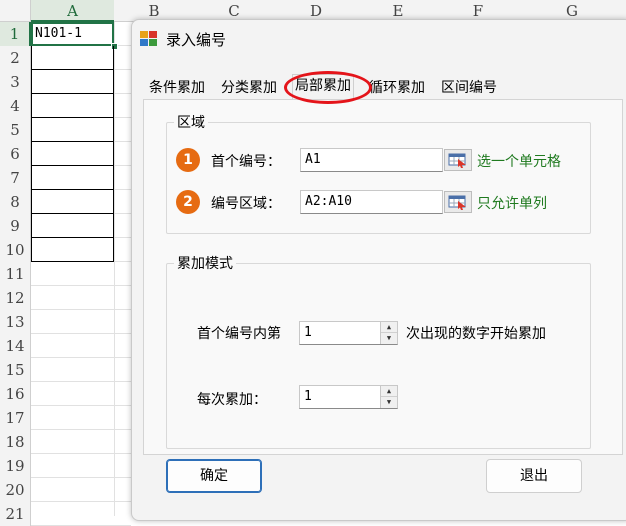  What do you see at coordinates (308, 396) in the screenshot?
I see `step-increment-value: 1` at bounding box center [308, 396].